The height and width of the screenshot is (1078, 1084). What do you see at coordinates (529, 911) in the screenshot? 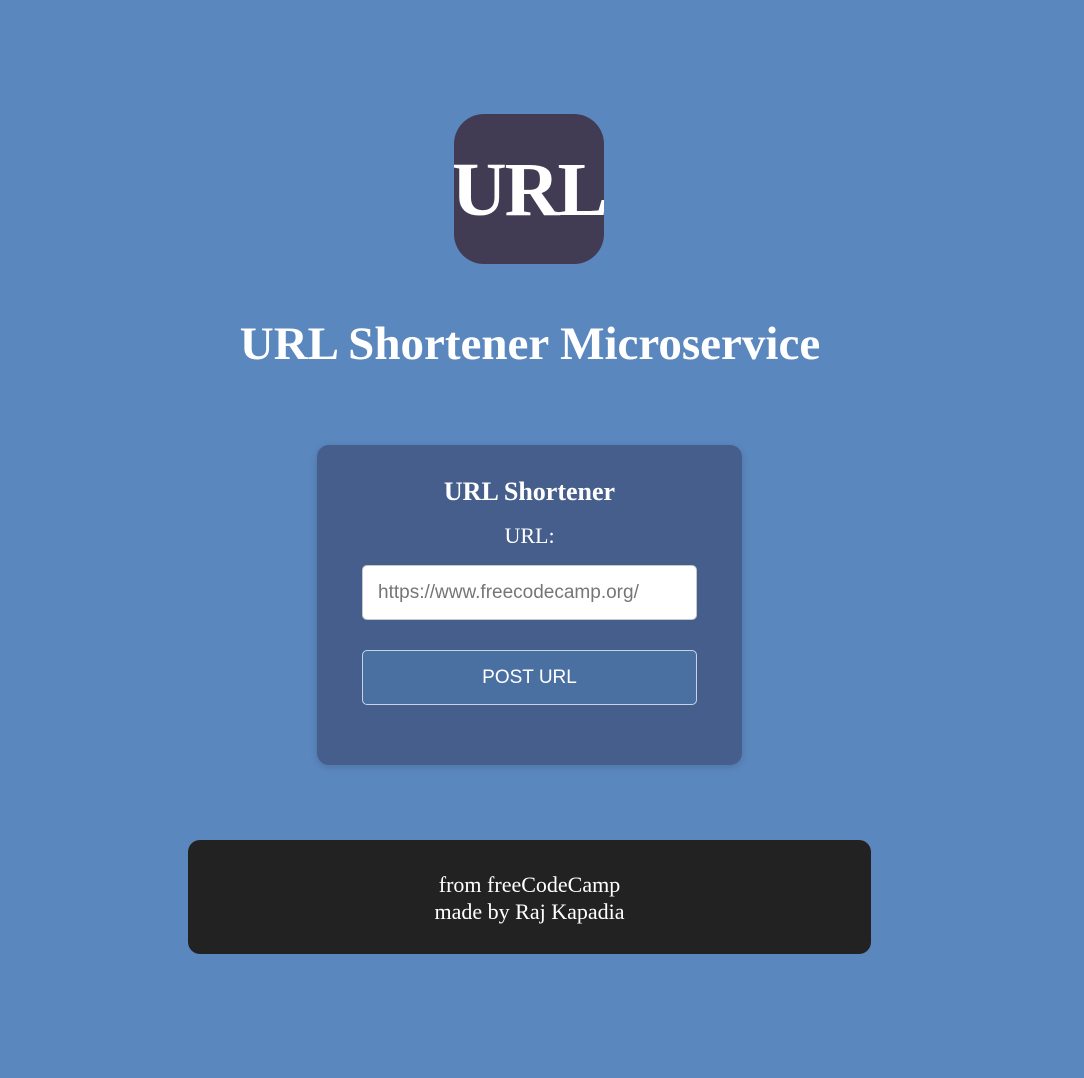
I see `footer-author: made by Raj Kapadia` at bounding box center [529, 911].